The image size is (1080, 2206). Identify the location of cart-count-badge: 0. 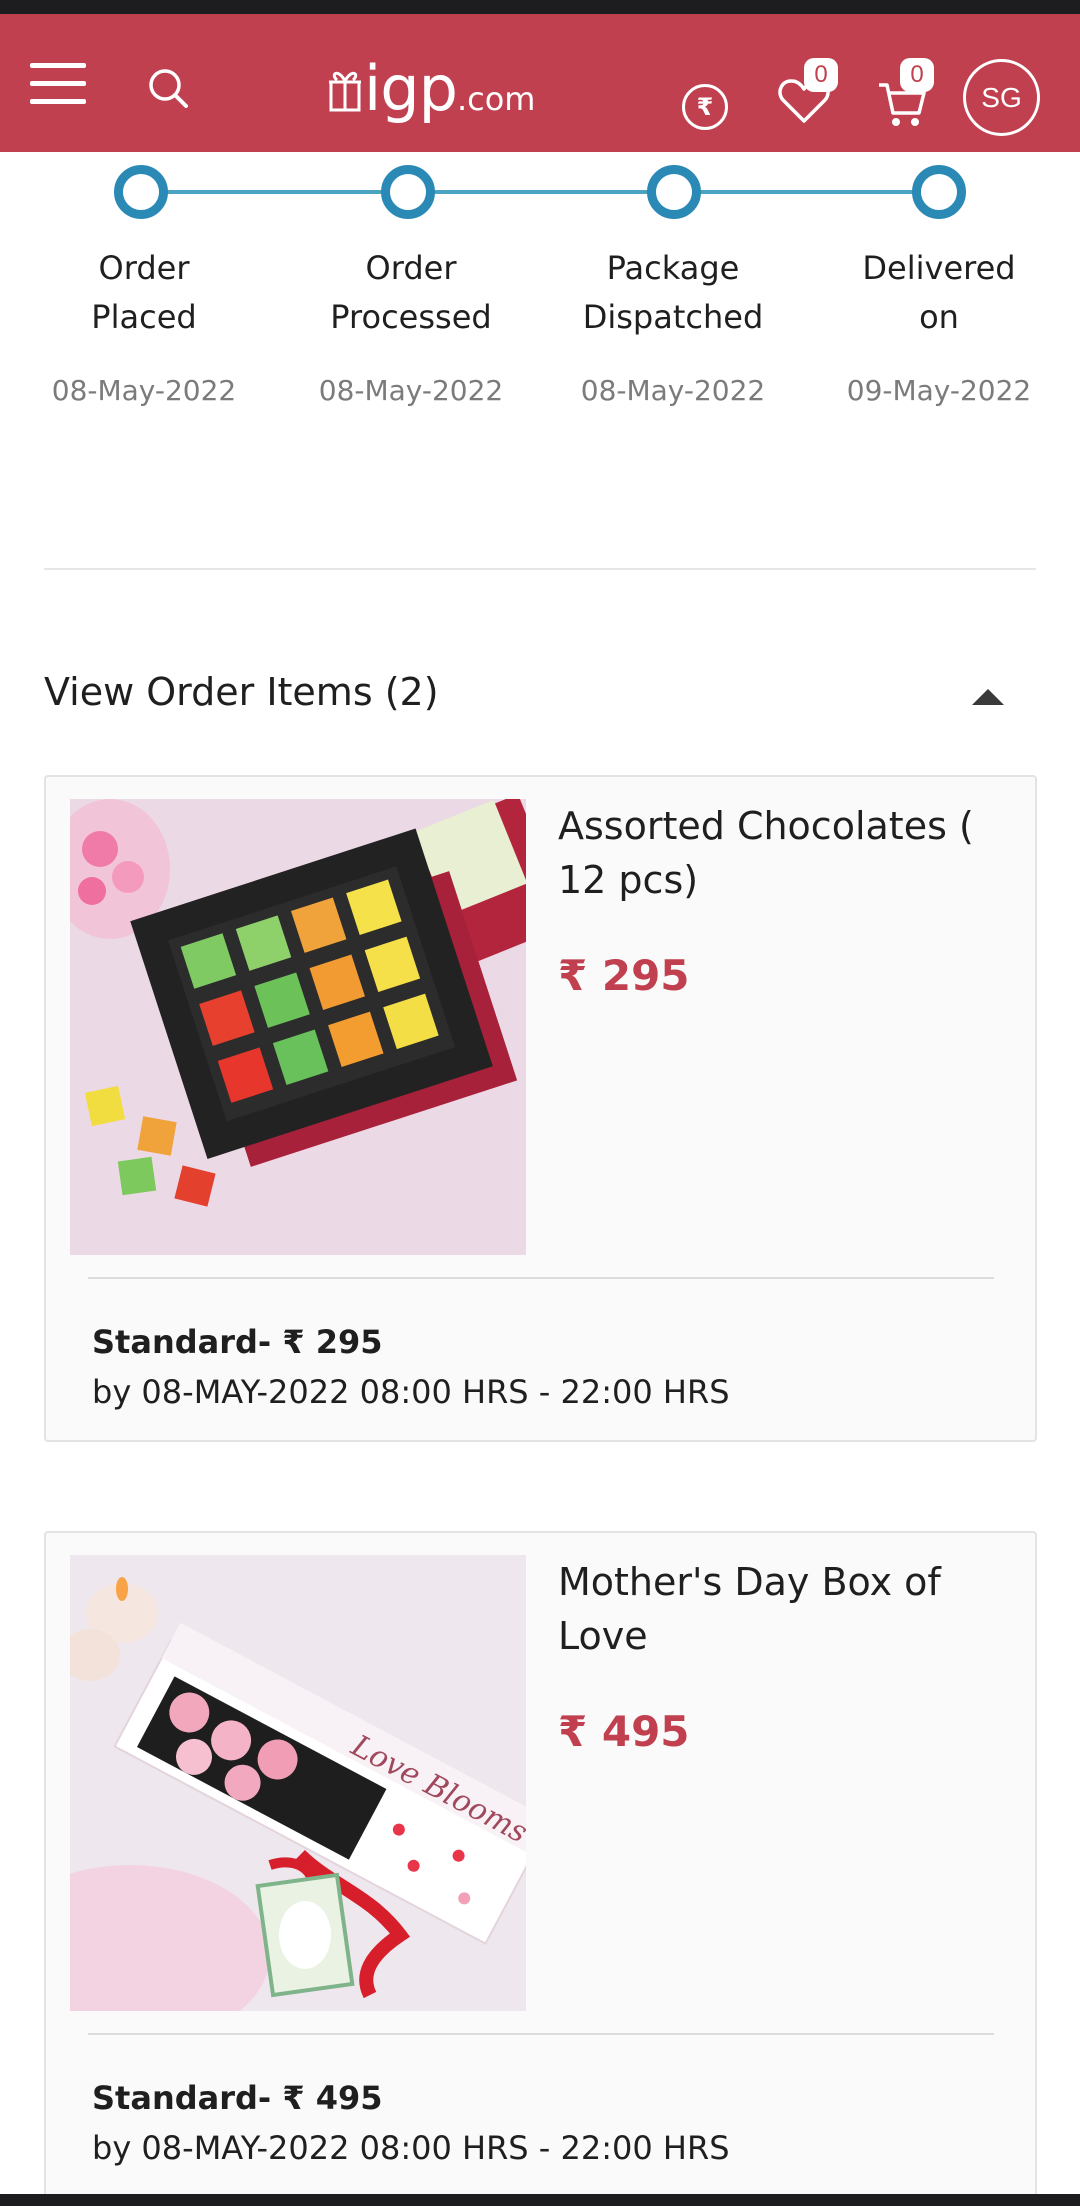
(917, 75).